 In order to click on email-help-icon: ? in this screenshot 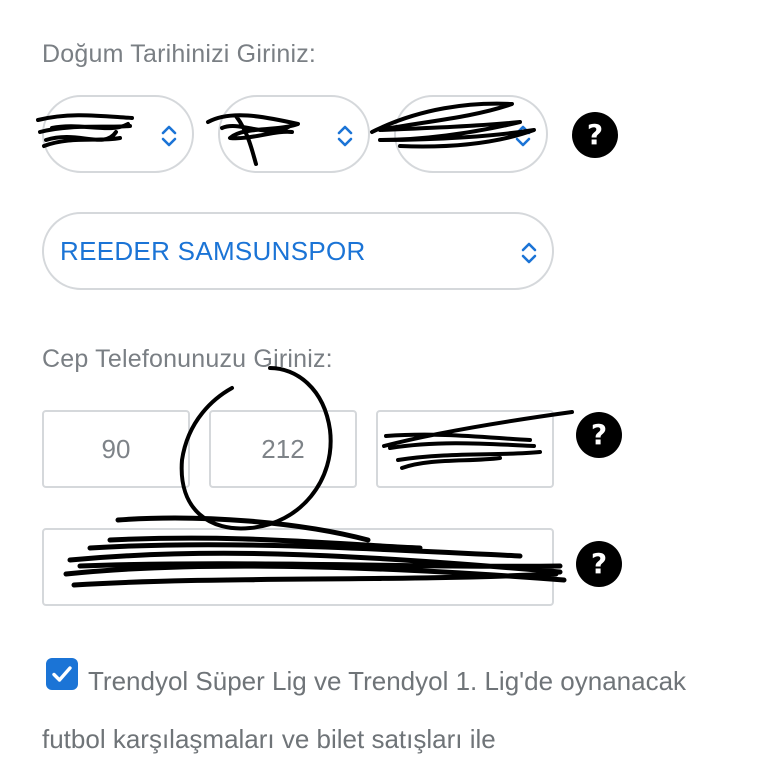, I will do `click(599, 564)`.